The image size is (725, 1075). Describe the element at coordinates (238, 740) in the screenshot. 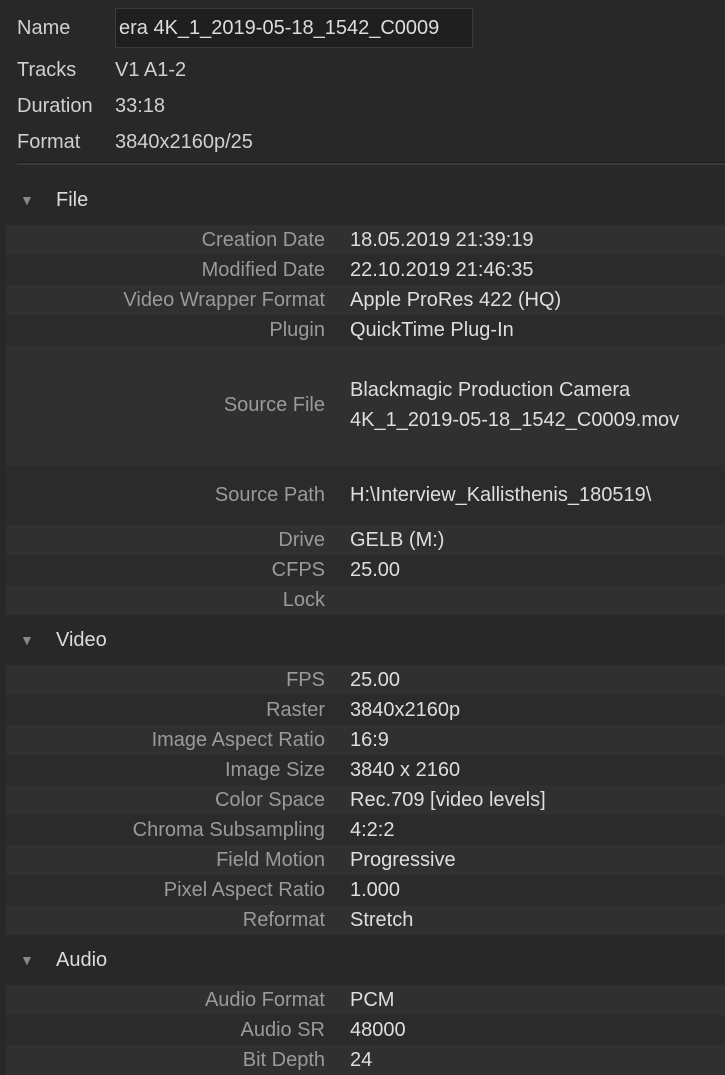

I see `metadata-label: Image Aspect Ratio` at that location.